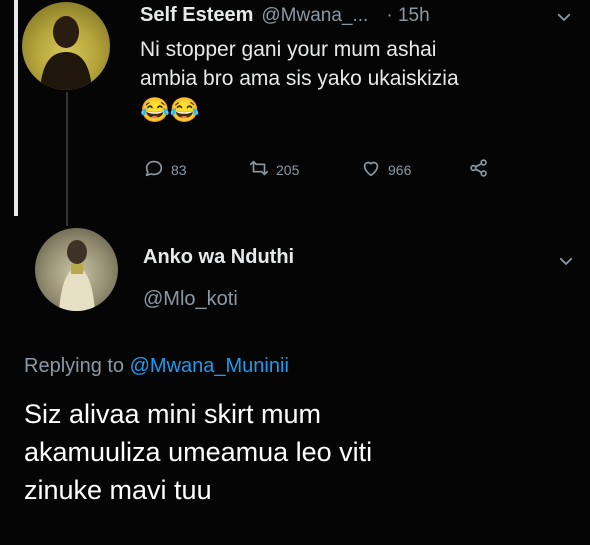 This screenshot has width=590, height=545. I want to click on reply-icon, so click(154, 169).